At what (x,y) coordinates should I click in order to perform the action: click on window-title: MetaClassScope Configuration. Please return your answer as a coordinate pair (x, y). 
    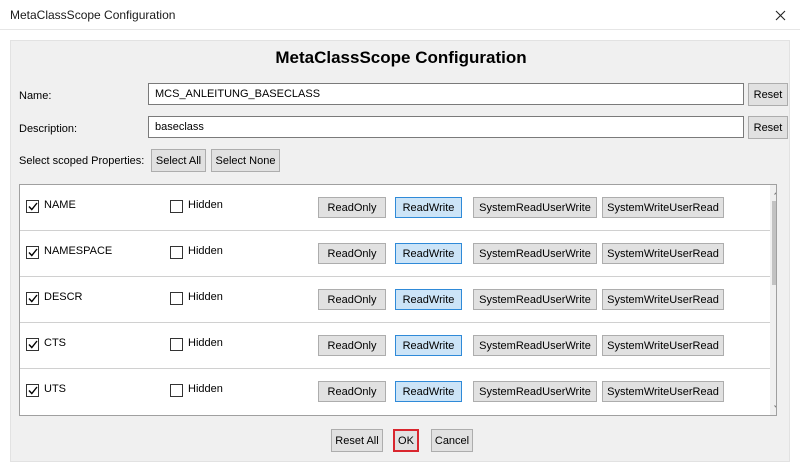
    Looking at the image, I should click on (93, 15).